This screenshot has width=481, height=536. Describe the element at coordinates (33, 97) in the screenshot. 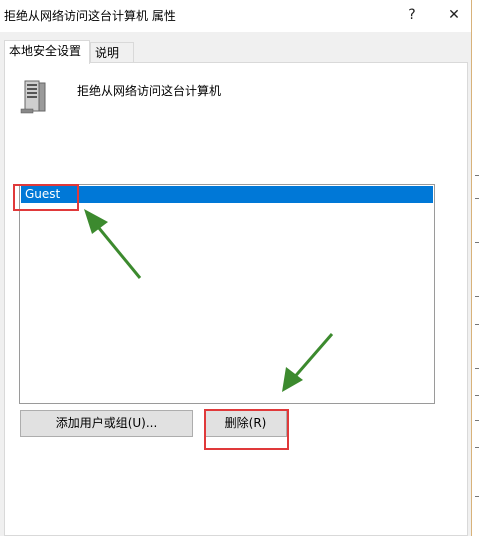

I see `server-icon` at that location.